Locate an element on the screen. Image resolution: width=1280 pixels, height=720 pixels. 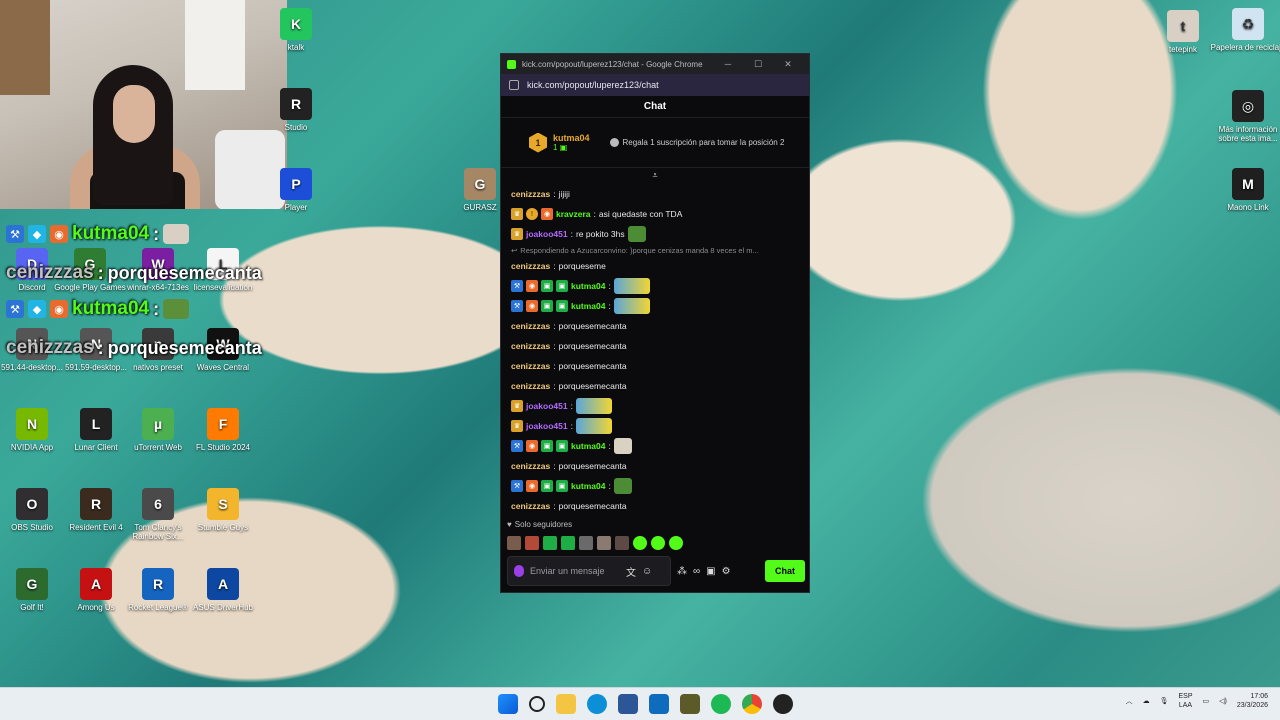
pinned-username: kutma04 is located at coordinates (571, 138).